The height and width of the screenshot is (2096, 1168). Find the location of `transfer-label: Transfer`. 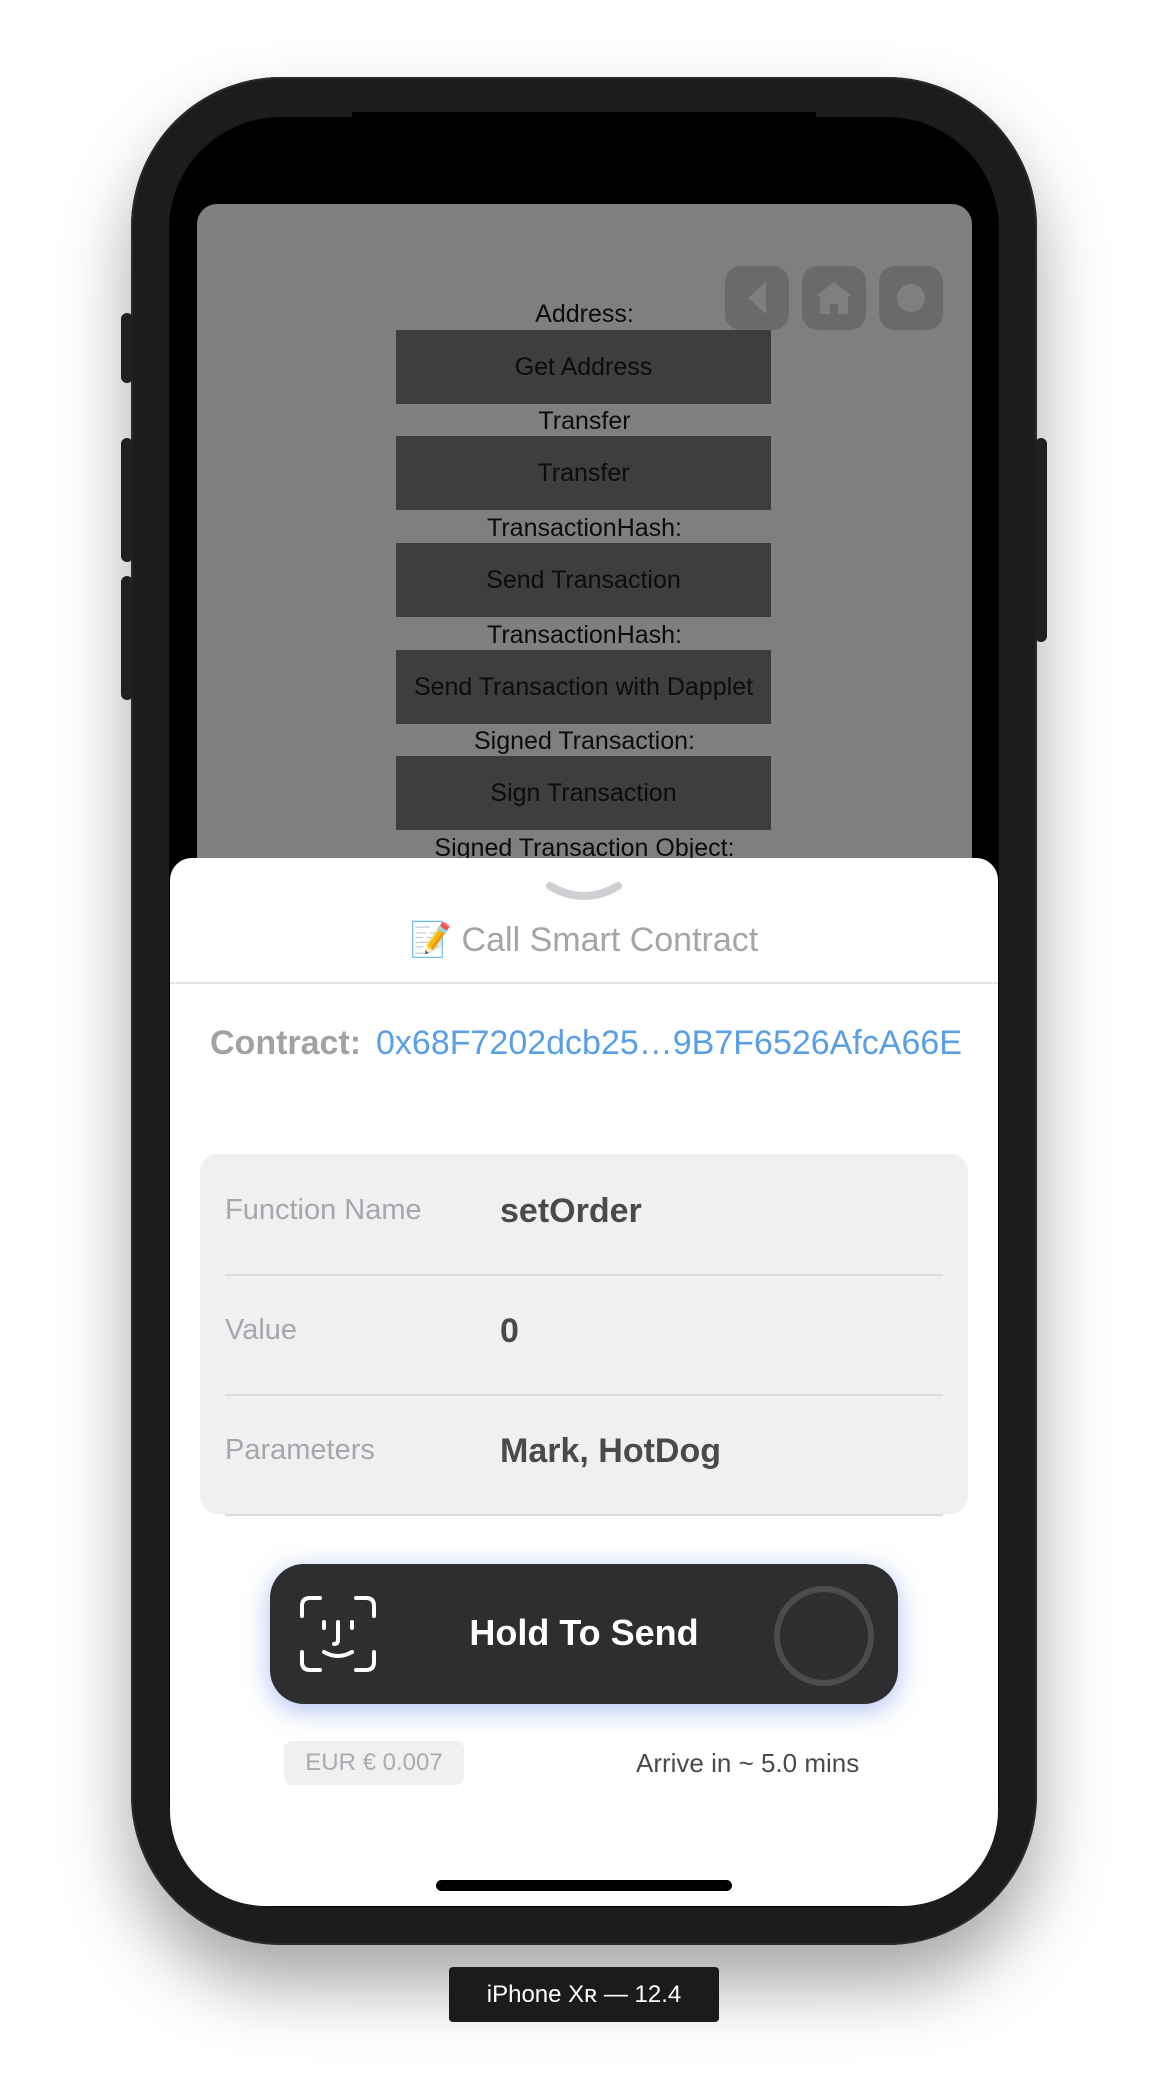

transfer-label: Transfer is located at coordinates (584, 421).